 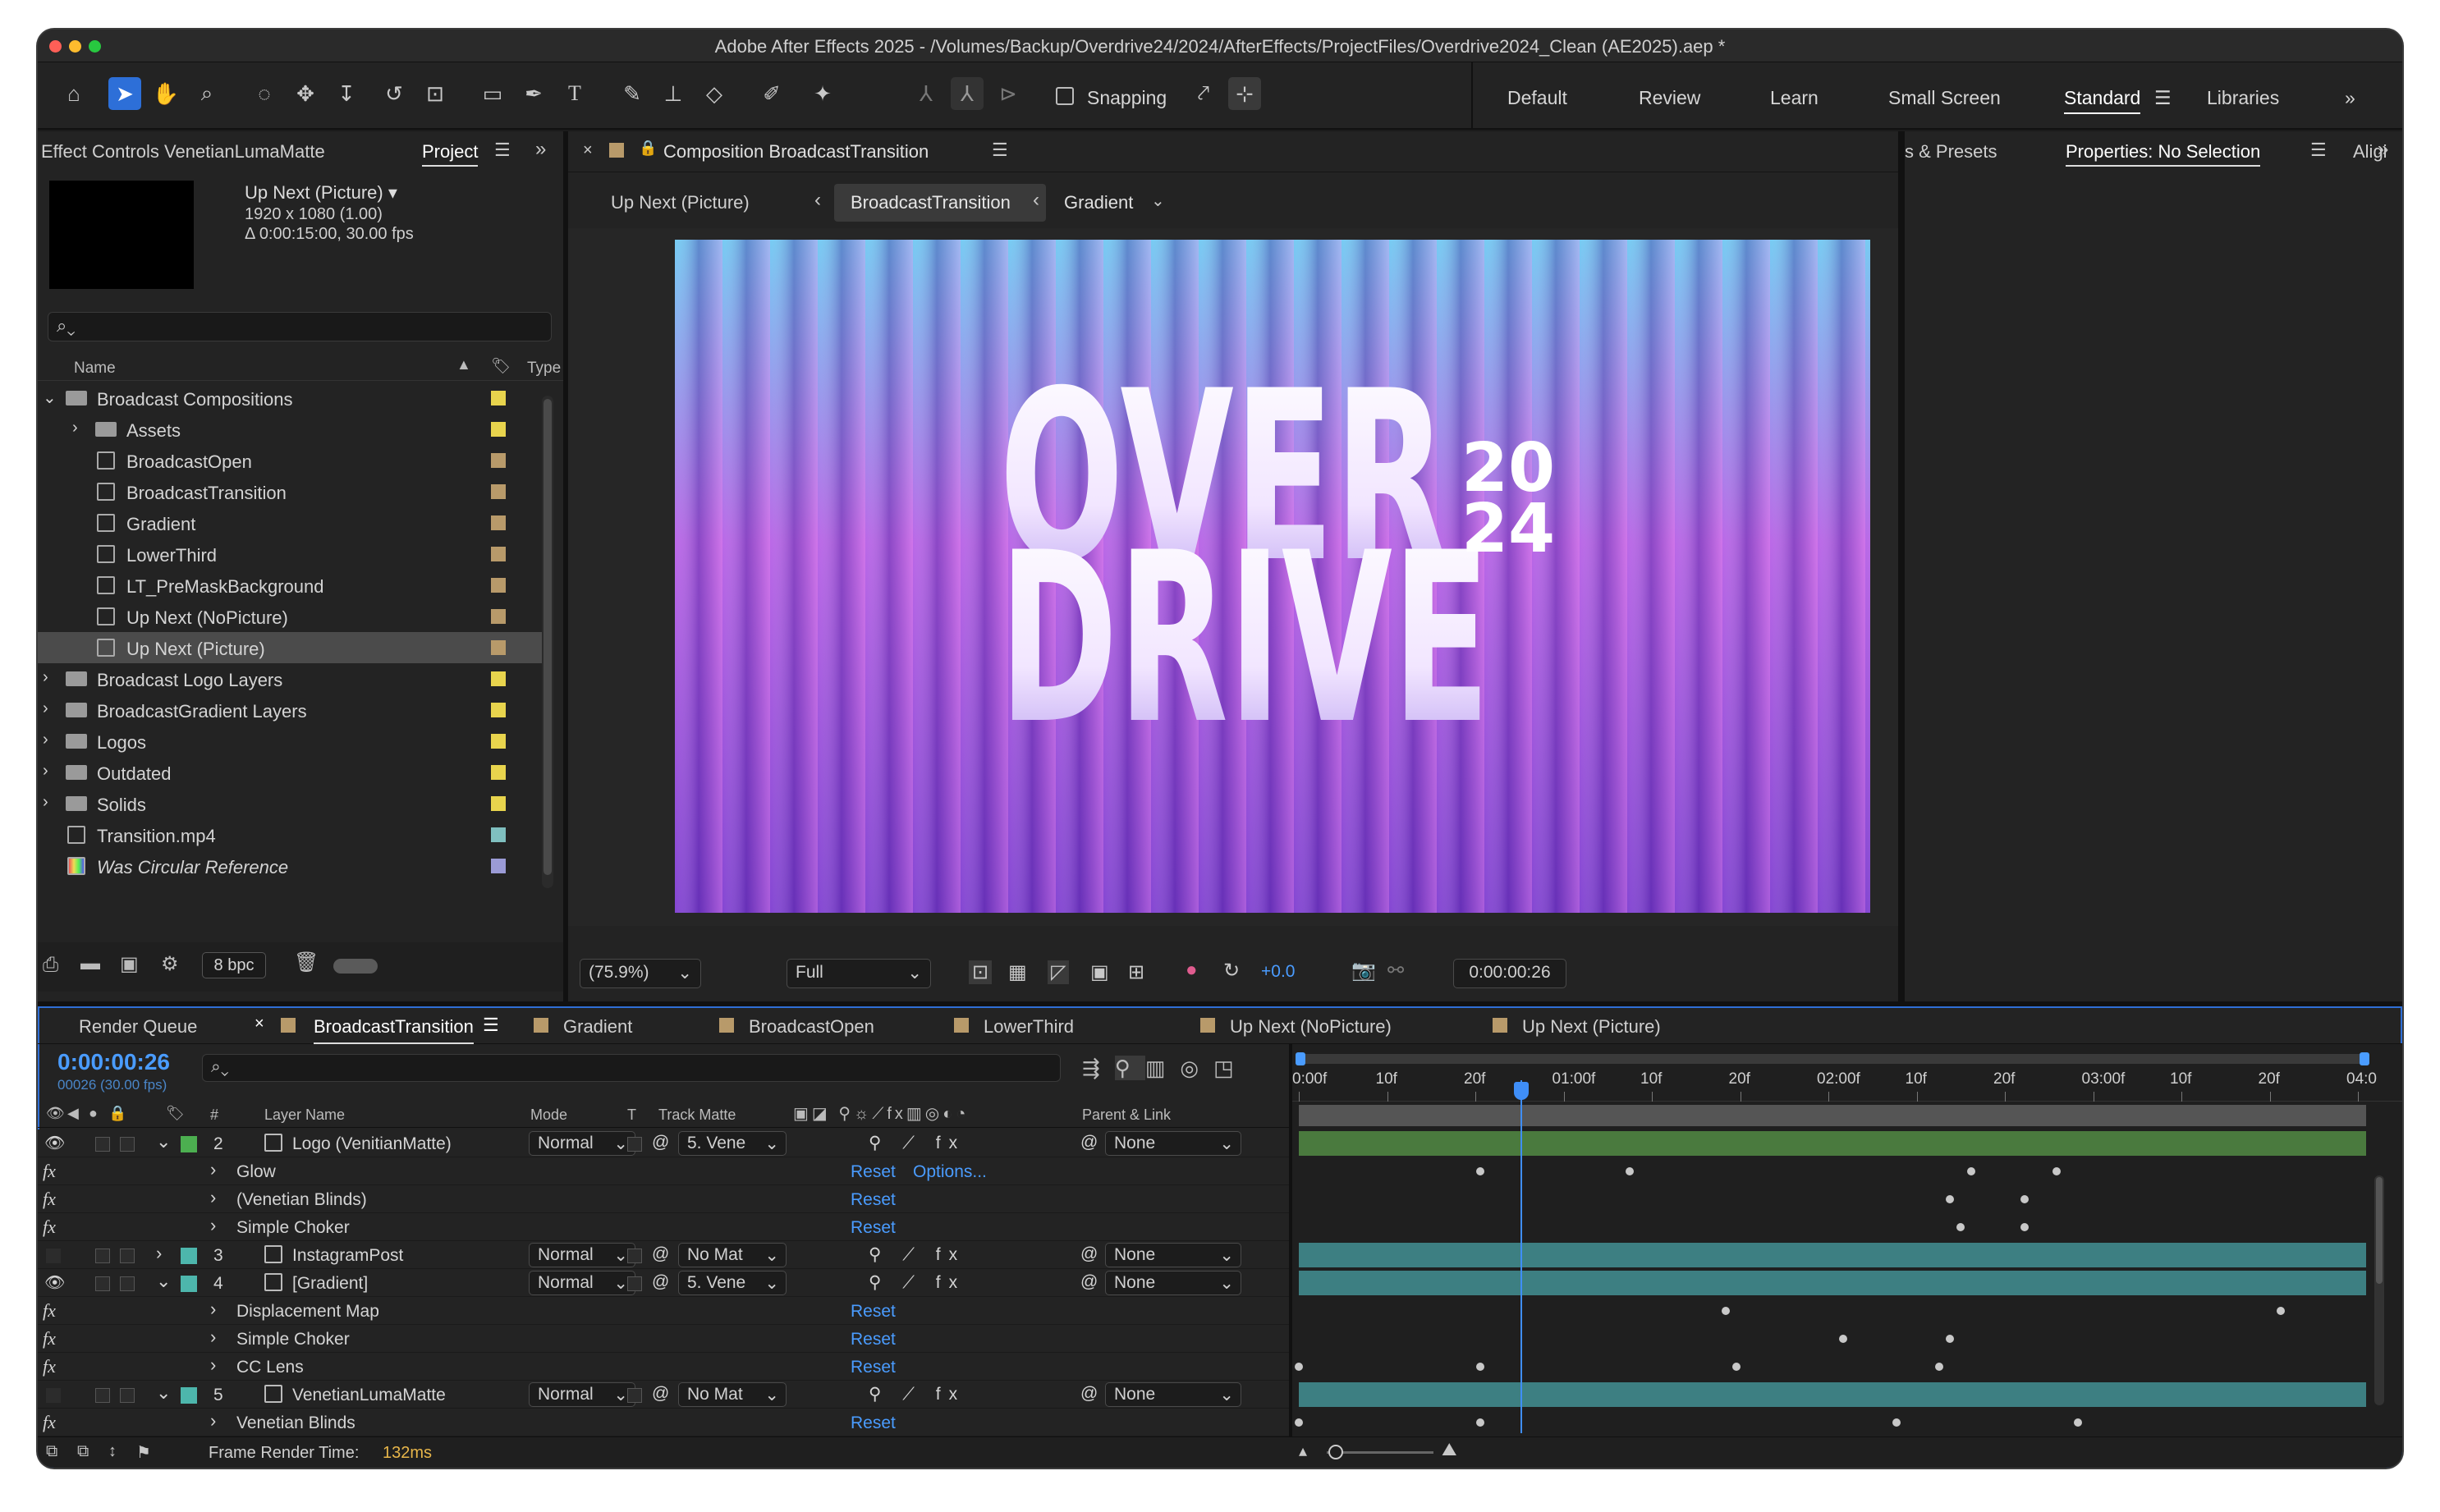 I want to click on layer-name: [Gradient], so click(x=330, y=1284).